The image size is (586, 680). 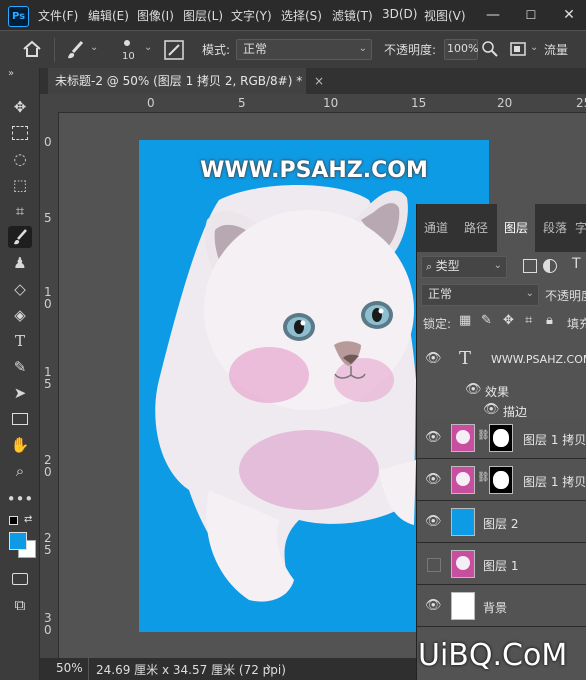 I want to click on more-tools-icon: •••, so click(x=20, y=499).